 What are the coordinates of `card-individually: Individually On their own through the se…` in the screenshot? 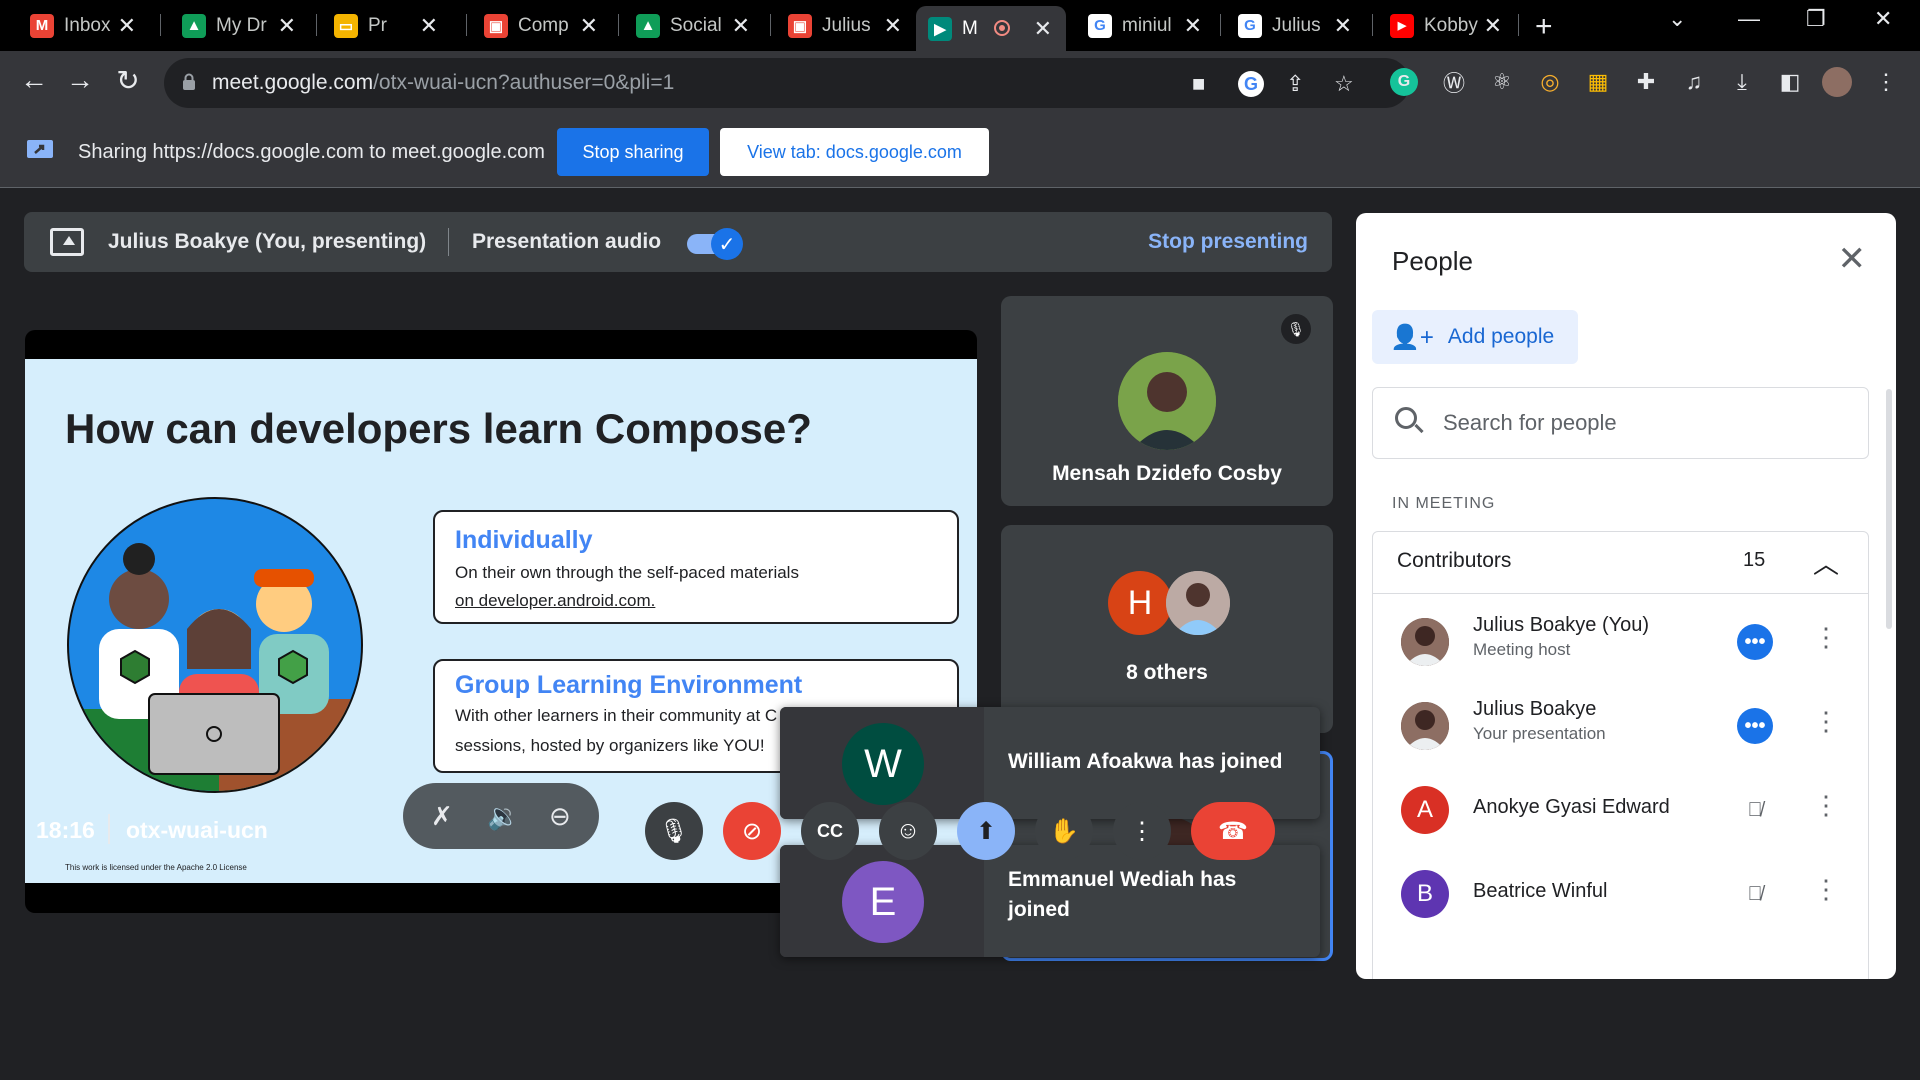 It's located at (696, 567).